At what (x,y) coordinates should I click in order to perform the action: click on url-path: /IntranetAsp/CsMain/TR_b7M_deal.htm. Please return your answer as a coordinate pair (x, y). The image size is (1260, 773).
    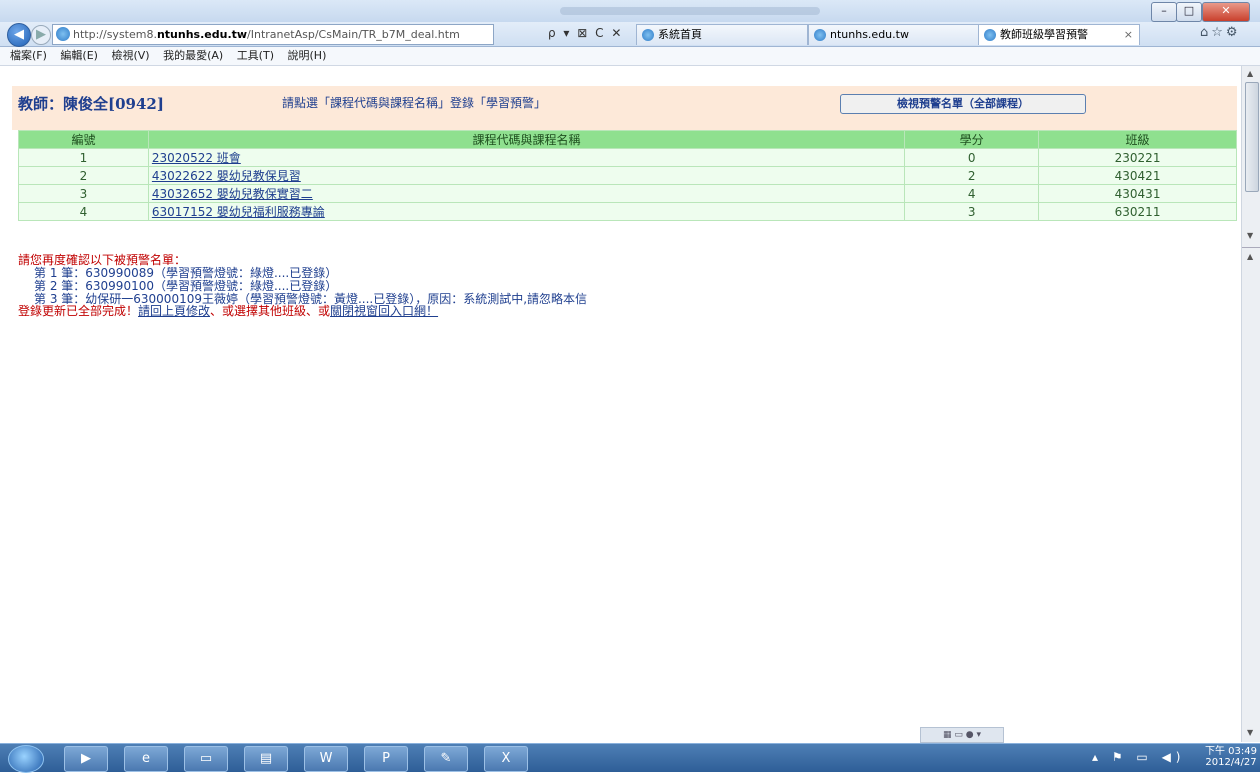
    Looking at the image, I should click on (353, 34).